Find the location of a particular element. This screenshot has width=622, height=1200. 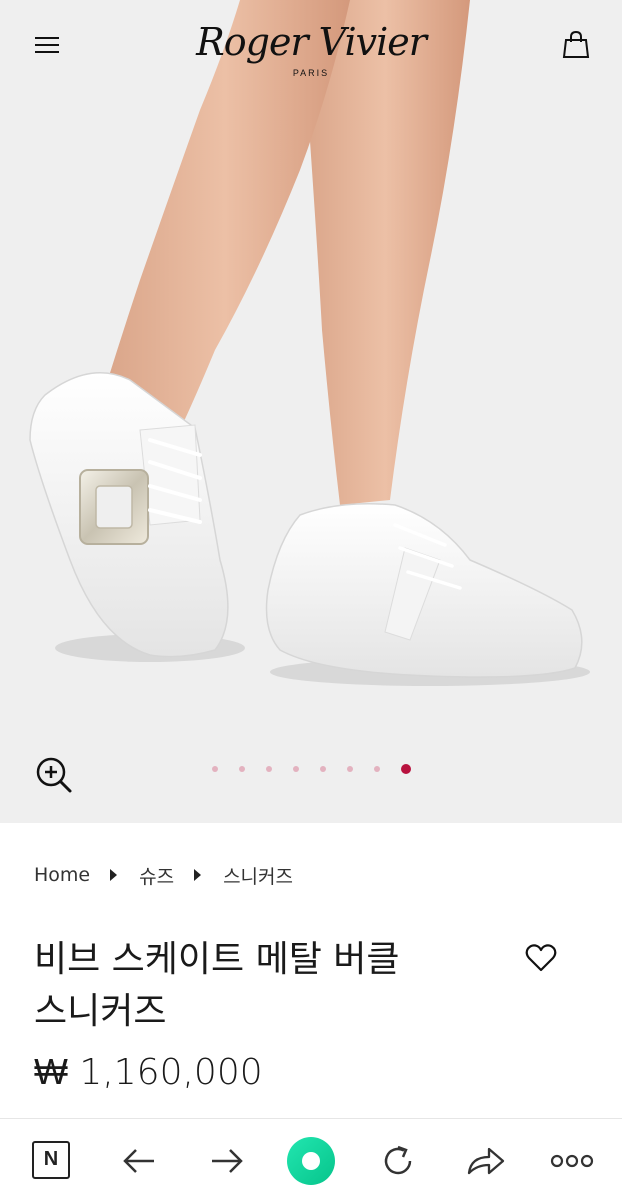

product-title: 비브 스케이트 메탈 버클 스니커즈 is located at coordinates (259, 986).